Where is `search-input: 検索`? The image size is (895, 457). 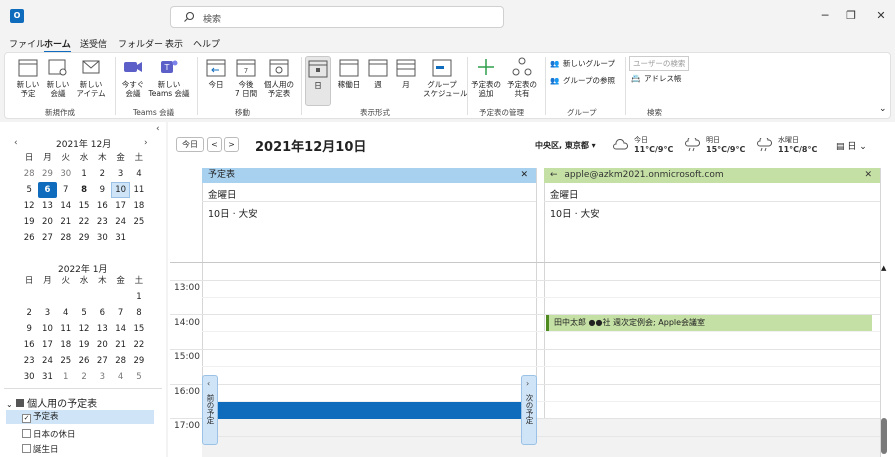
search-input: 検索 is located at coordinates (337, 17).